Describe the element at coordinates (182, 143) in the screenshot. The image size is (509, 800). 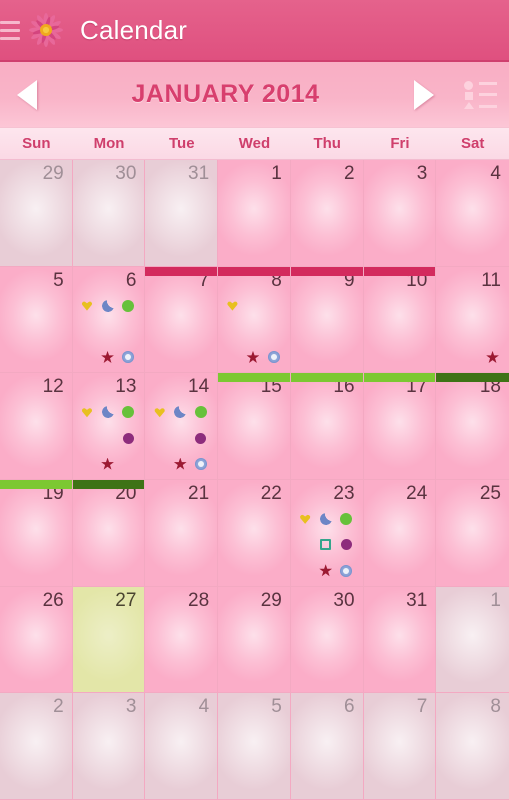
I see `weekday-label-tue: Tue` at that location.